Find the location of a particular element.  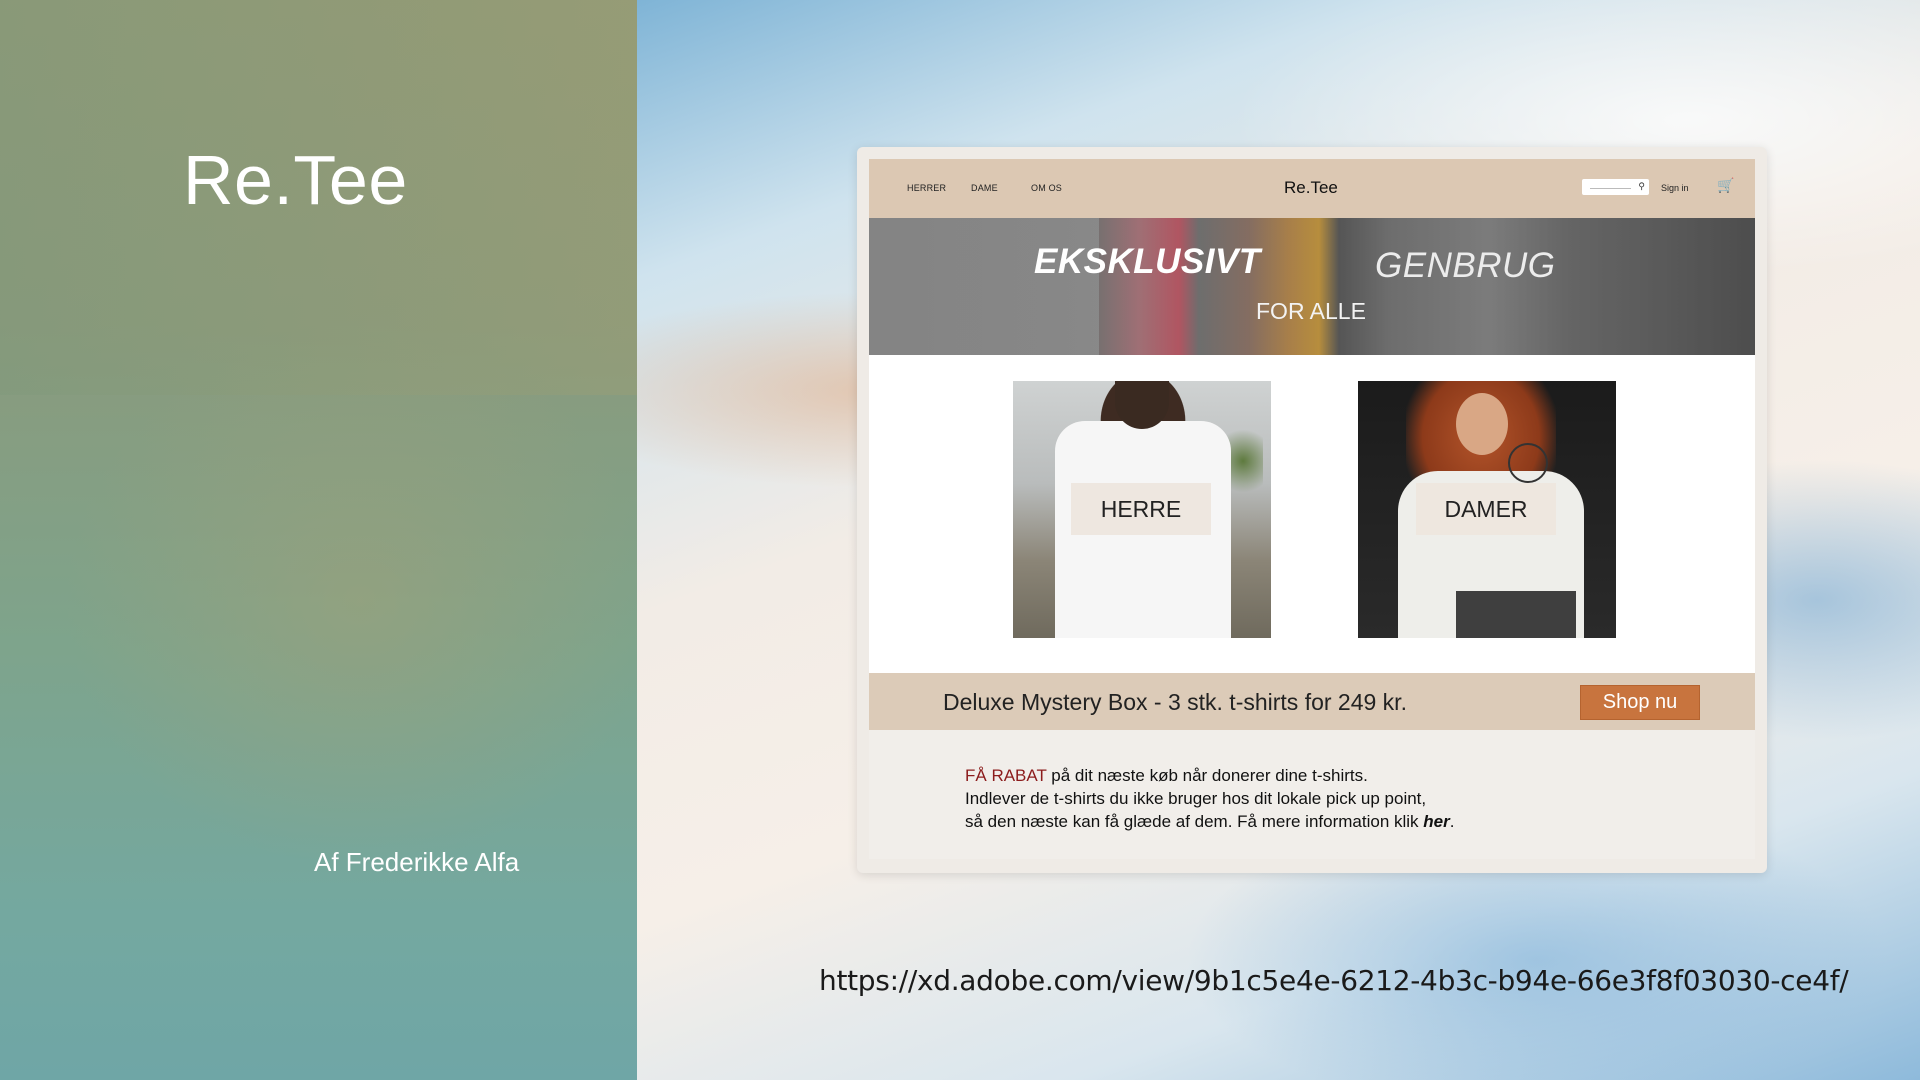

model-pants is located at coordinates (1516, 614).